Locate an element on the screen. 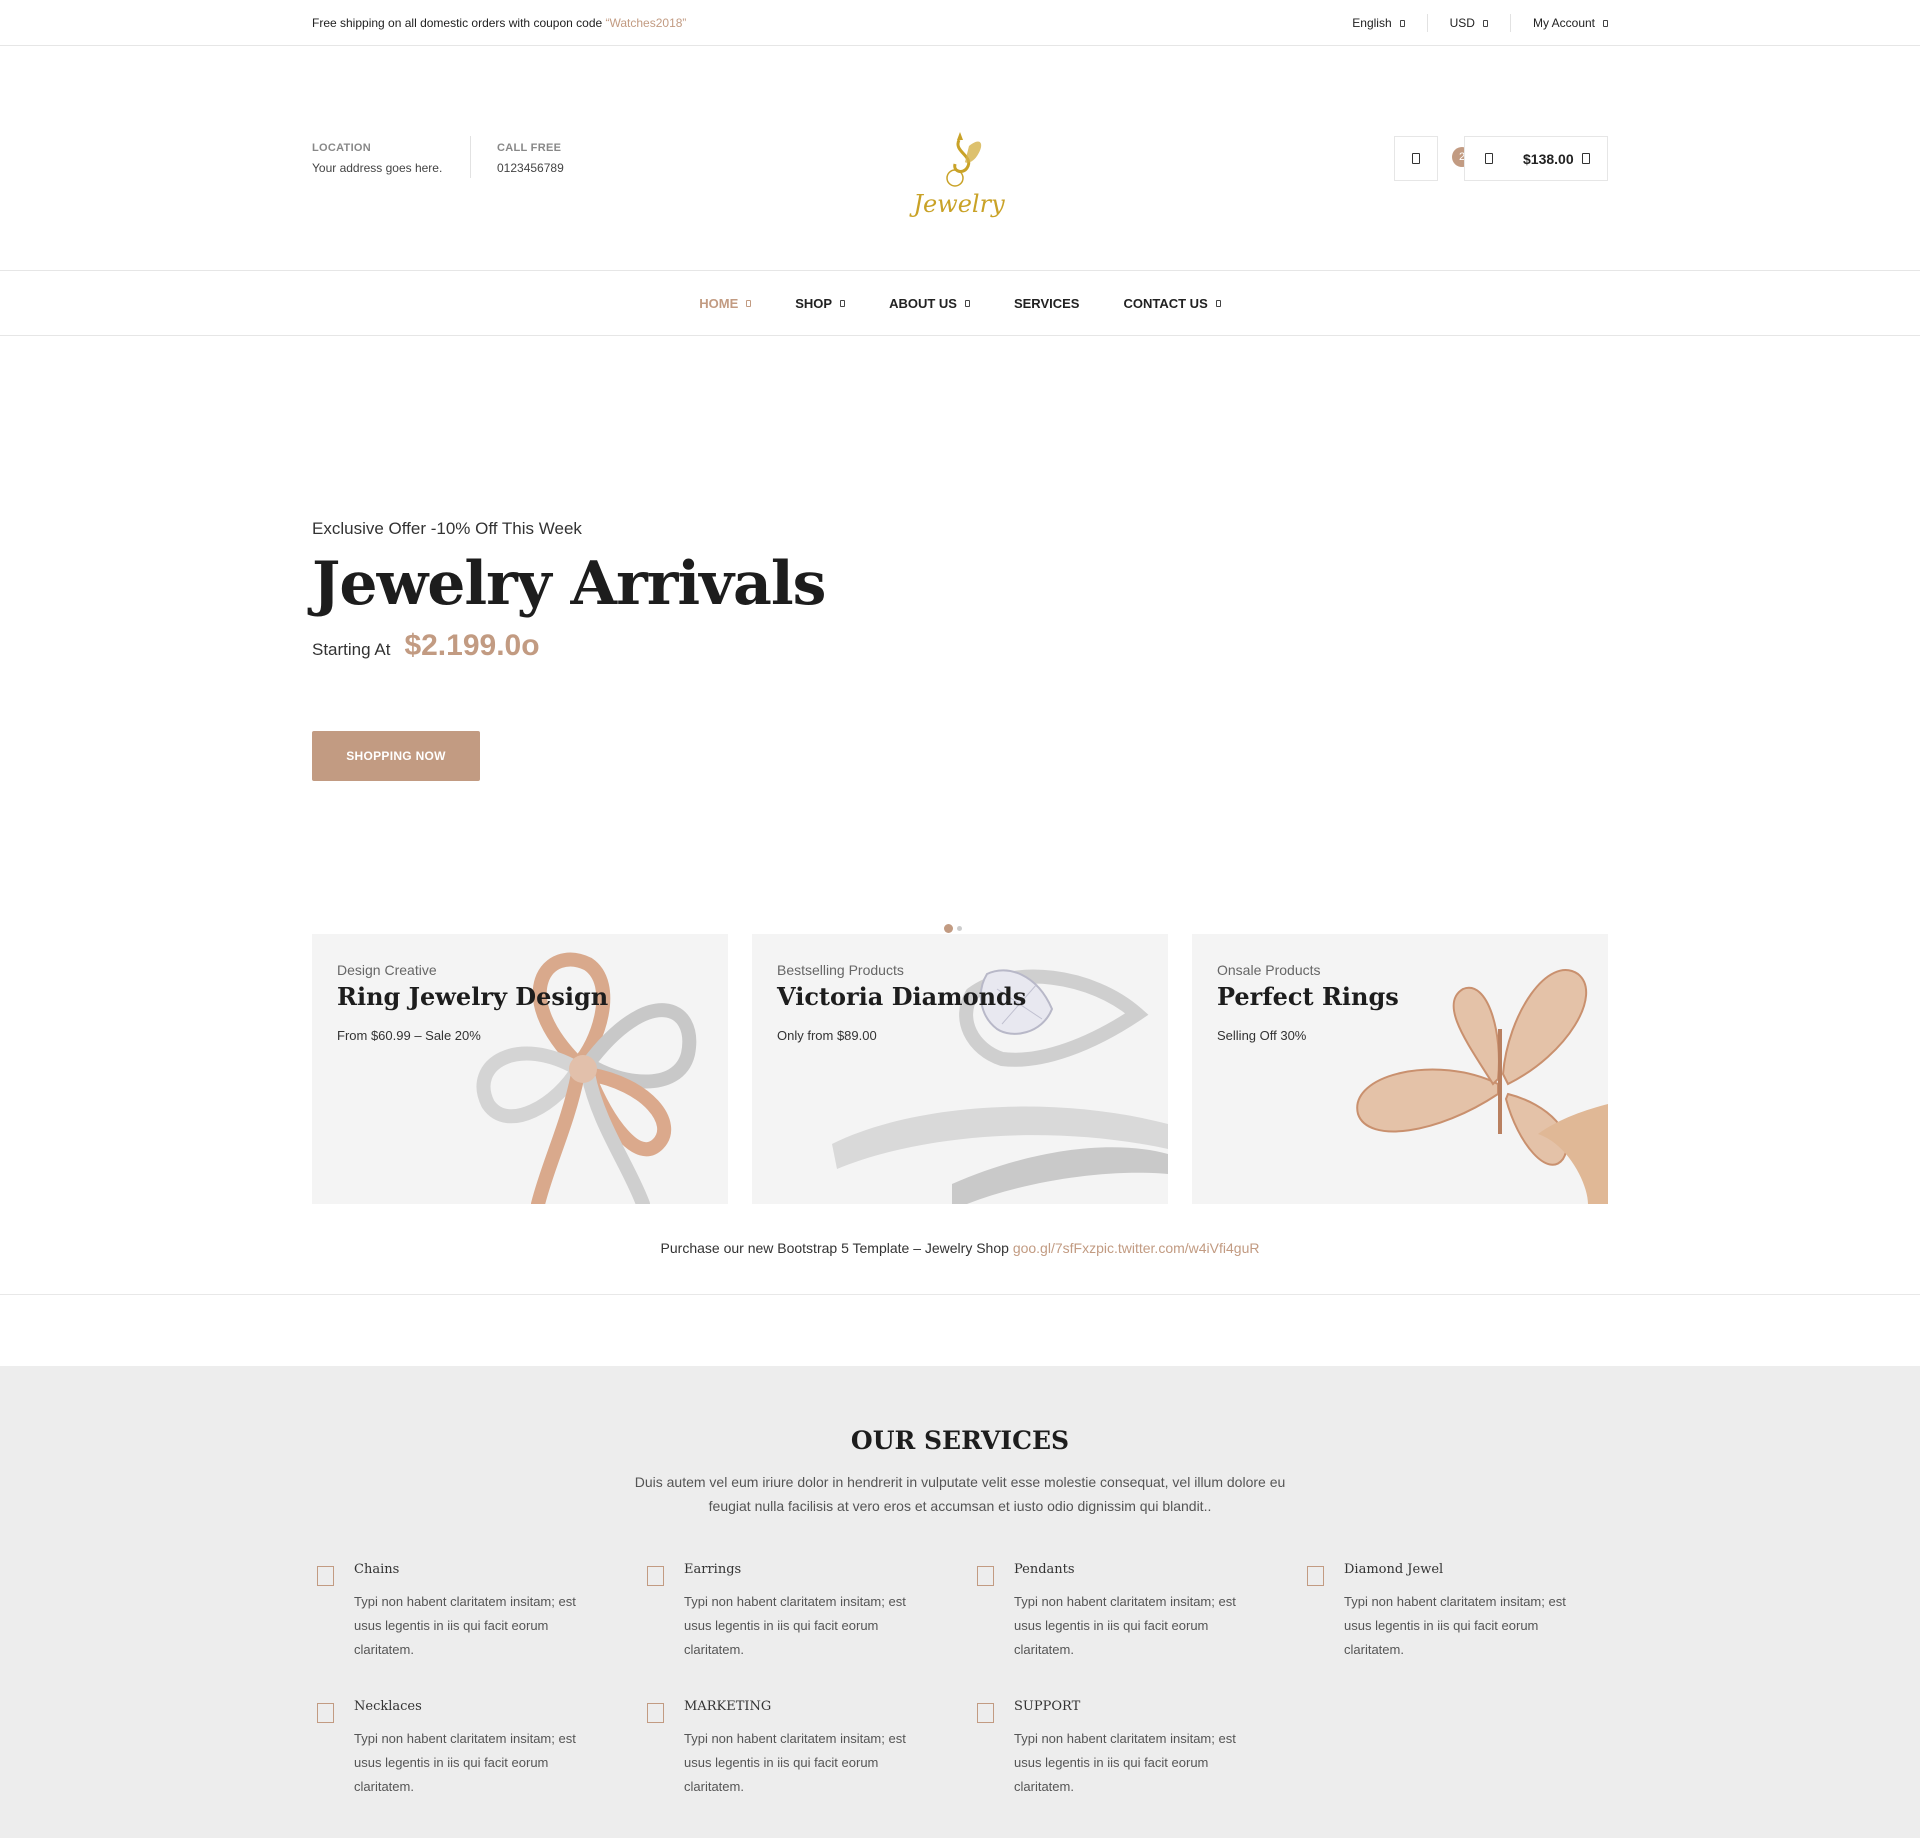 The height and width of the screenshot is (1838, 1920). hero-title: Jewelry Arrivals is located at coordinates (569, 584).